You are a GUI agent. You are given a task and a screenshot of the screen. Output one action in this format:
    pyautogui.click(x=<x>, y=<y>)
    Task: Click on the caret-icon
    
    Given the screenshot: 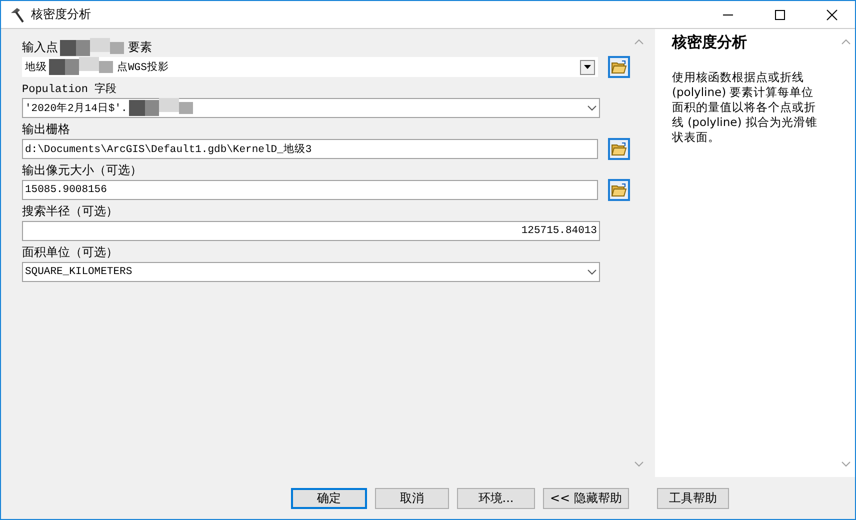 What is the action you would take?
    pyautogui.click(x=587, y=67)
    